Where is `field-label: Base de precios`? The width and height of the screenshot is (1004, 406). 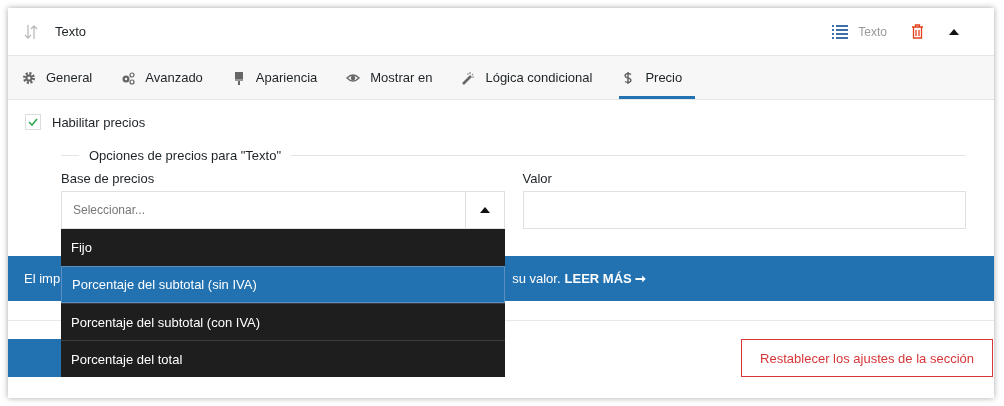 field-label: Base de precios is located at coordinates (108, 178).